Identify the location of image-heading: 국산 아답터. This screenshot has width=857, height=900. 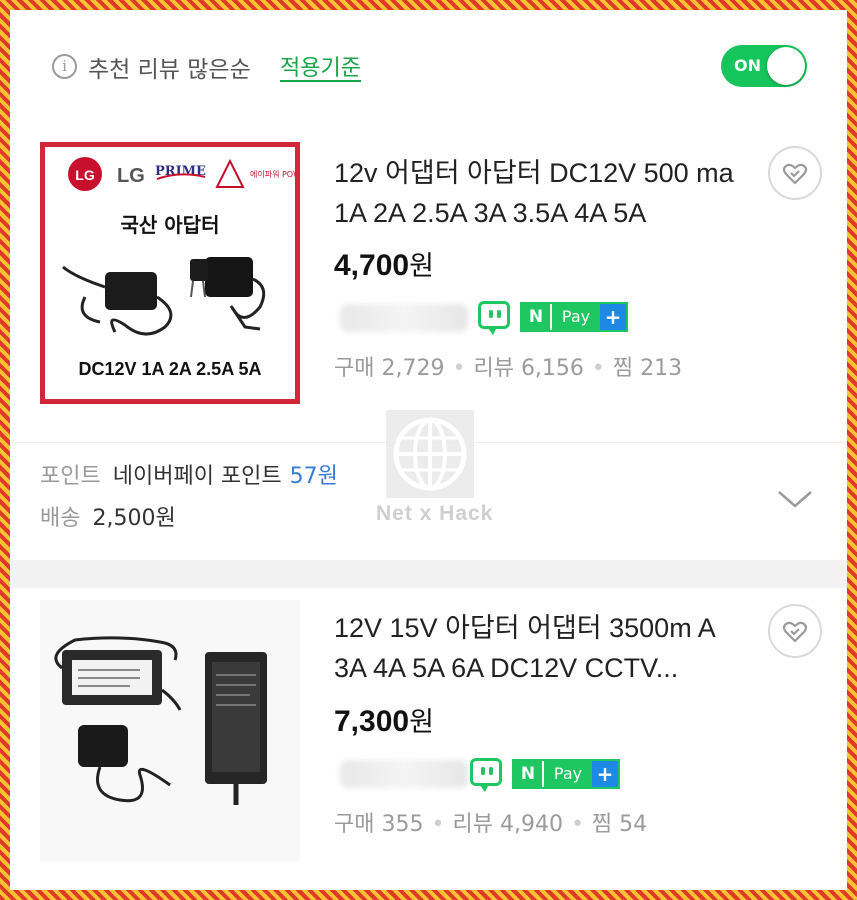
(170, 225).